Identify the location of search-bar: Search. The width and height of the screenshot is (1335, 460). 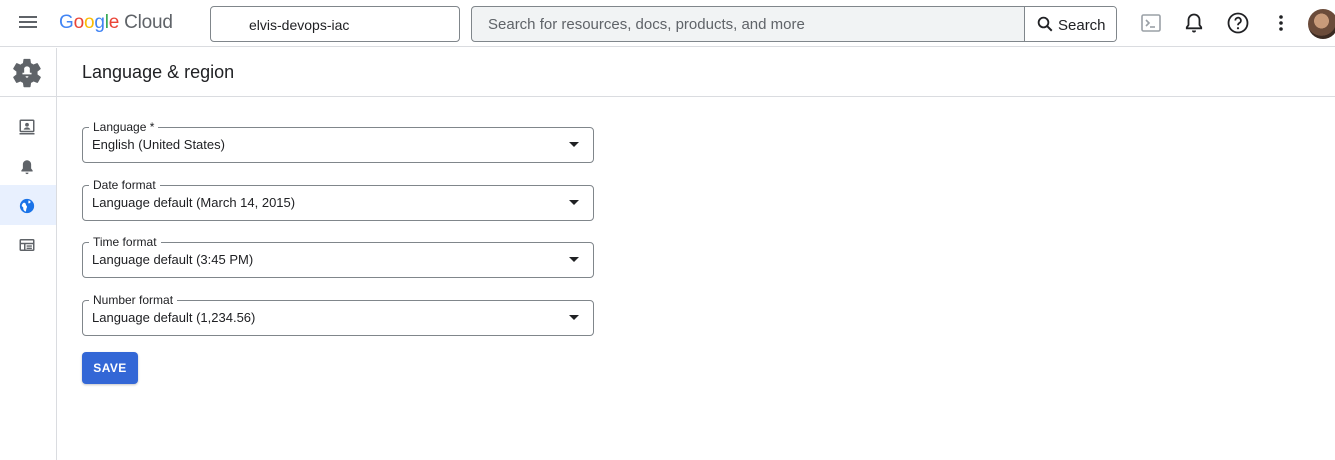
(794, 24).